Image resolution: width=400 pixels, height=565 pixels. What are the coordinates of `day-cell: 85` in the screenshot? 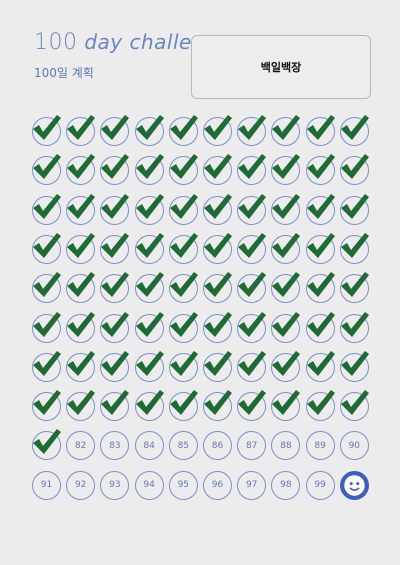 It's located at (183, 446).